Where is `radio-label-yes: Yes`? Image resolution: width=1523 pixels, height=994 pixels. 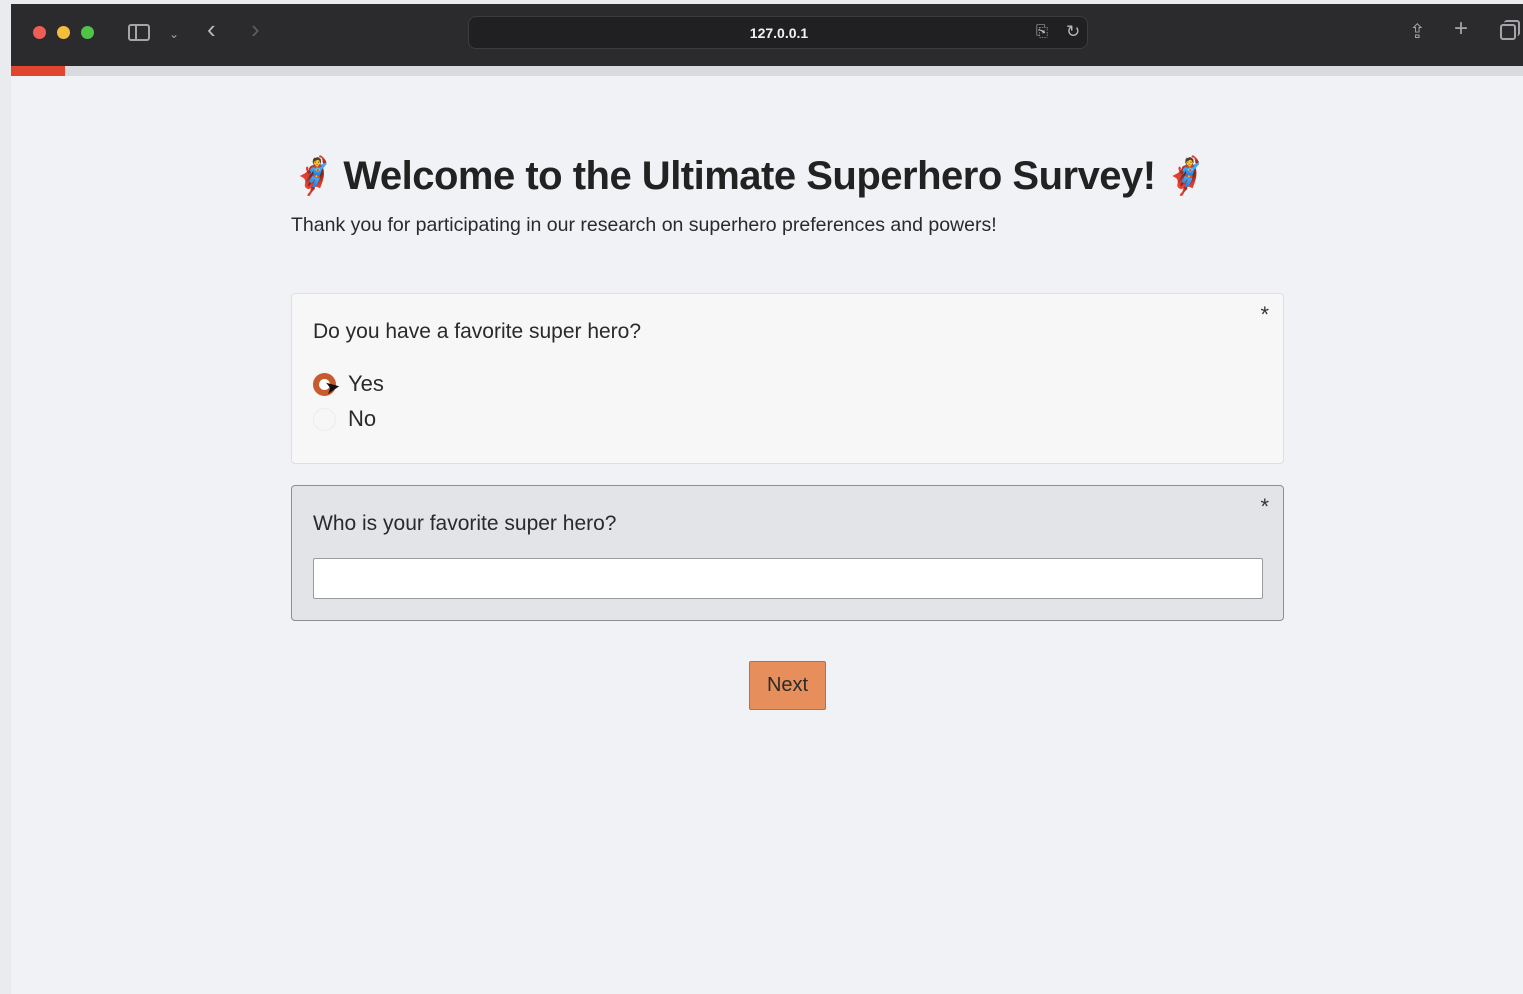 radio-label-yes: Yes is located at coordinates (366, 384).